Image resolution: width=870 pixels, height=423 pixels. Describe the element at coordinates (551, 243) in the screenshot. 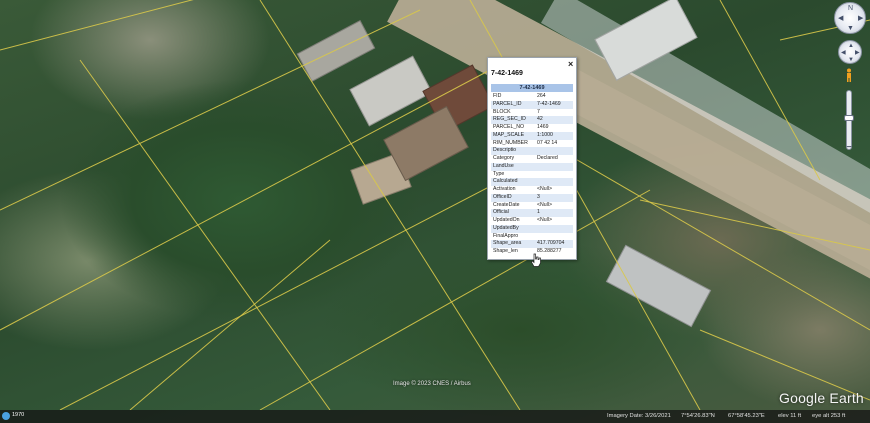

I see `attribute-value: 417.709704` at that location.